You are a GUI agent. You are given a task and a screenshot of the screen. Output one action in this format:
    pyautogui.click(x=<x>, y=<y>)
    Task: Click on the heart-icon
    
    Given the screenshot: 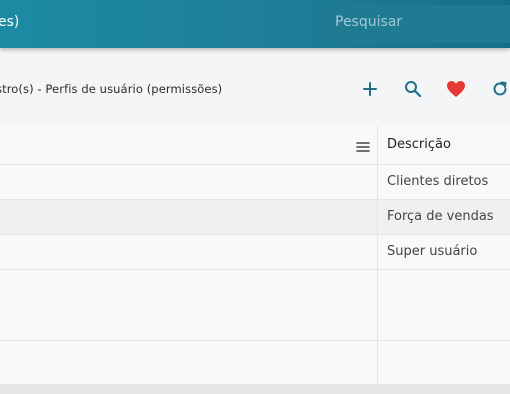 What is the action you would take?
    pyautogui.click(x=456, y=89)
    